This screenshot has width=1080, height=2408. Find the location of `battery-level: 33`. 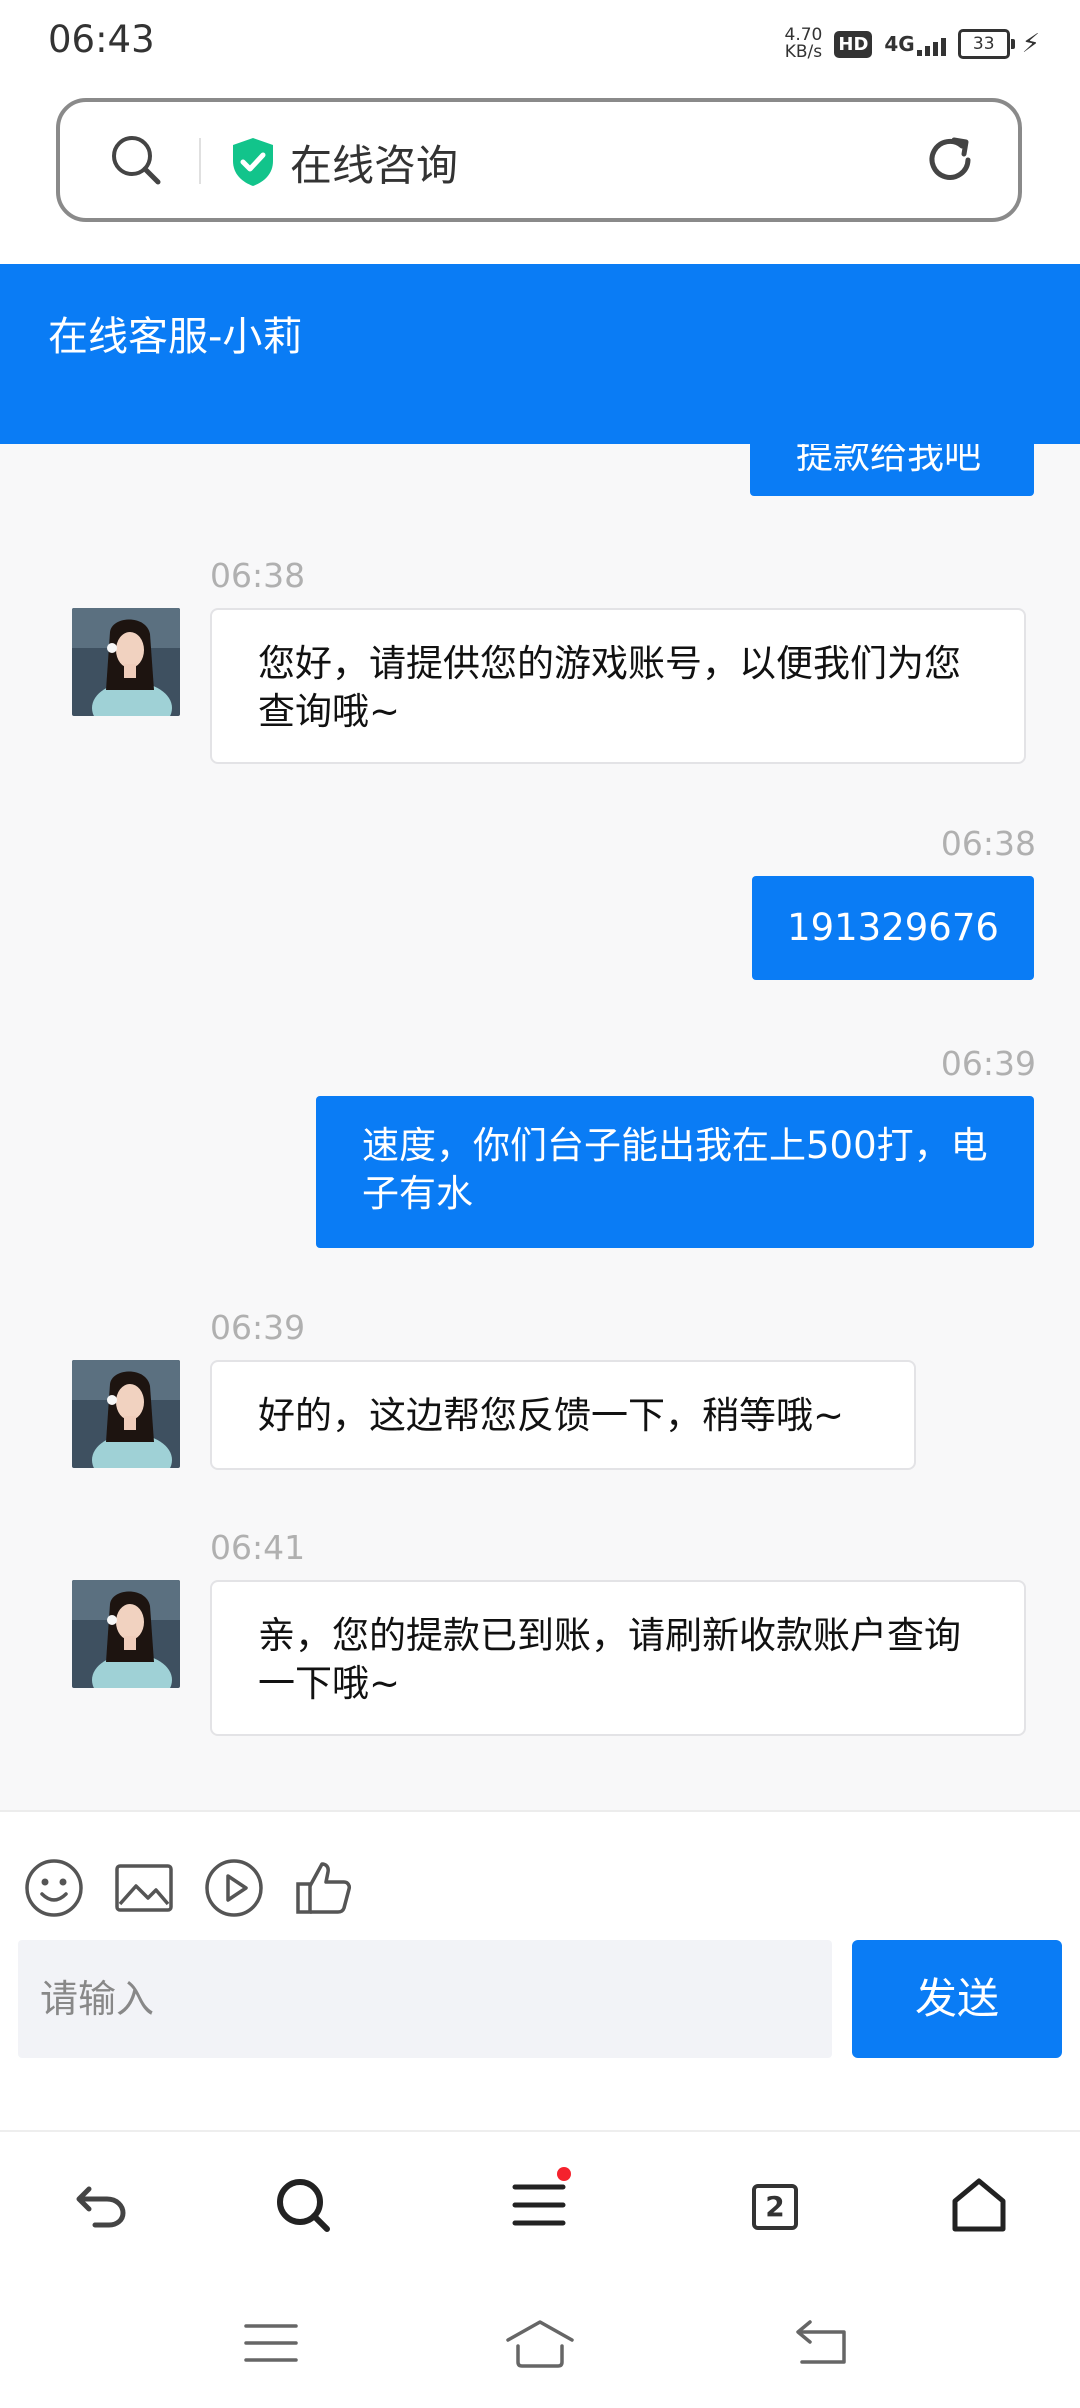

battery-level: 33 is located at coordinates (983, 44).